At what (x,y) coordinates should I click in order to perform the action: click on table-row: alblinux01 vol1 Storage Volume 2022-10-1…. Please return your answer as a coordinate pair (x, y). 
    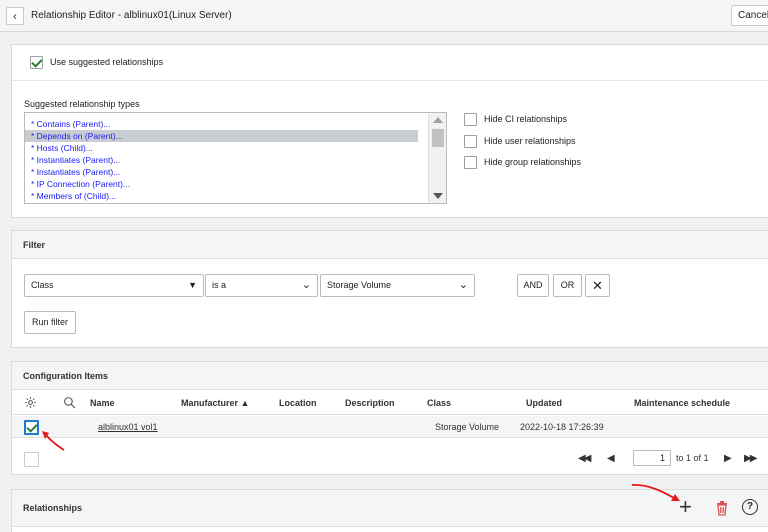
    Looking at the image, I should click on (390, 427).